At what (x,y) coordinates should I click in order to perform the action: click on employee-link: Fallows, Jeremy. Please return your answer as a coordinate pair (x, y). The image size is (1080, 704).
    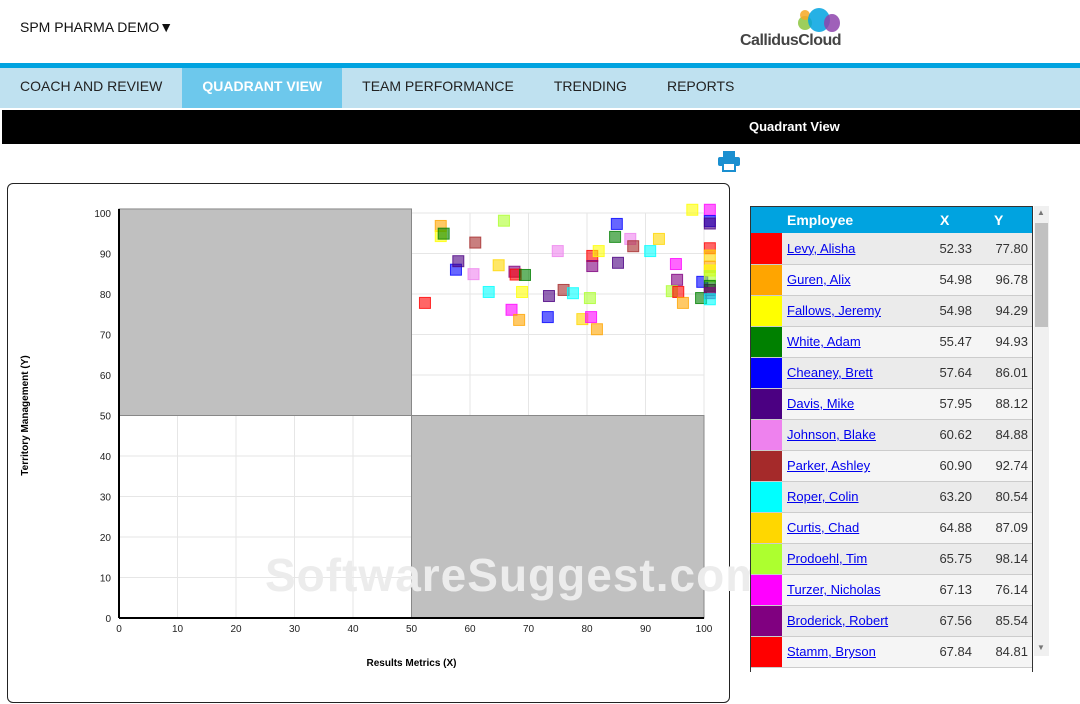
    Looking at the image, I should click on (834, 310).